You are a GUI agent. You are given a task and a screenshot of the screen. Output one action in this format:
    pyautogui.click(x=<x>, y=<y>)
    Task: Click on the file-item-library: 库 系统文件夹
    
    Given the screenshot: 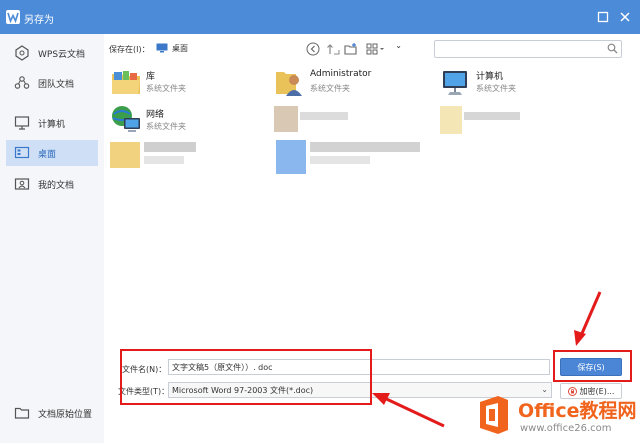 What is the action you would take?
    pyautogui.click(x=180, y=84)
    